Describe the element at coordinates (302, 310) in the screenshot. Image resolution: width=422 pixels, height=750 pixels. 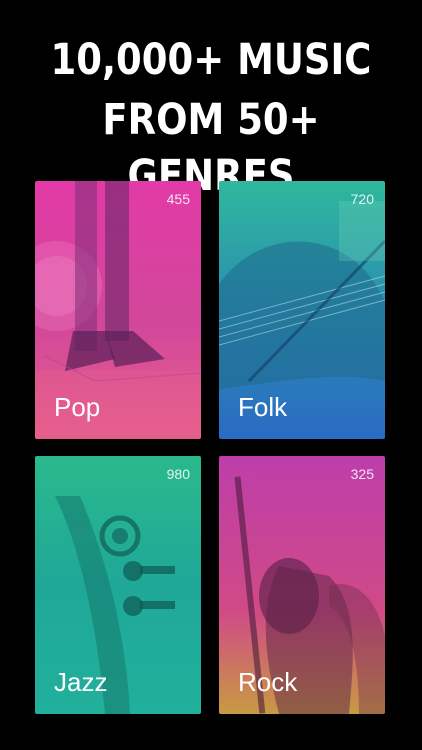
I see `genre-card-folk: 720 Folk` at that location.